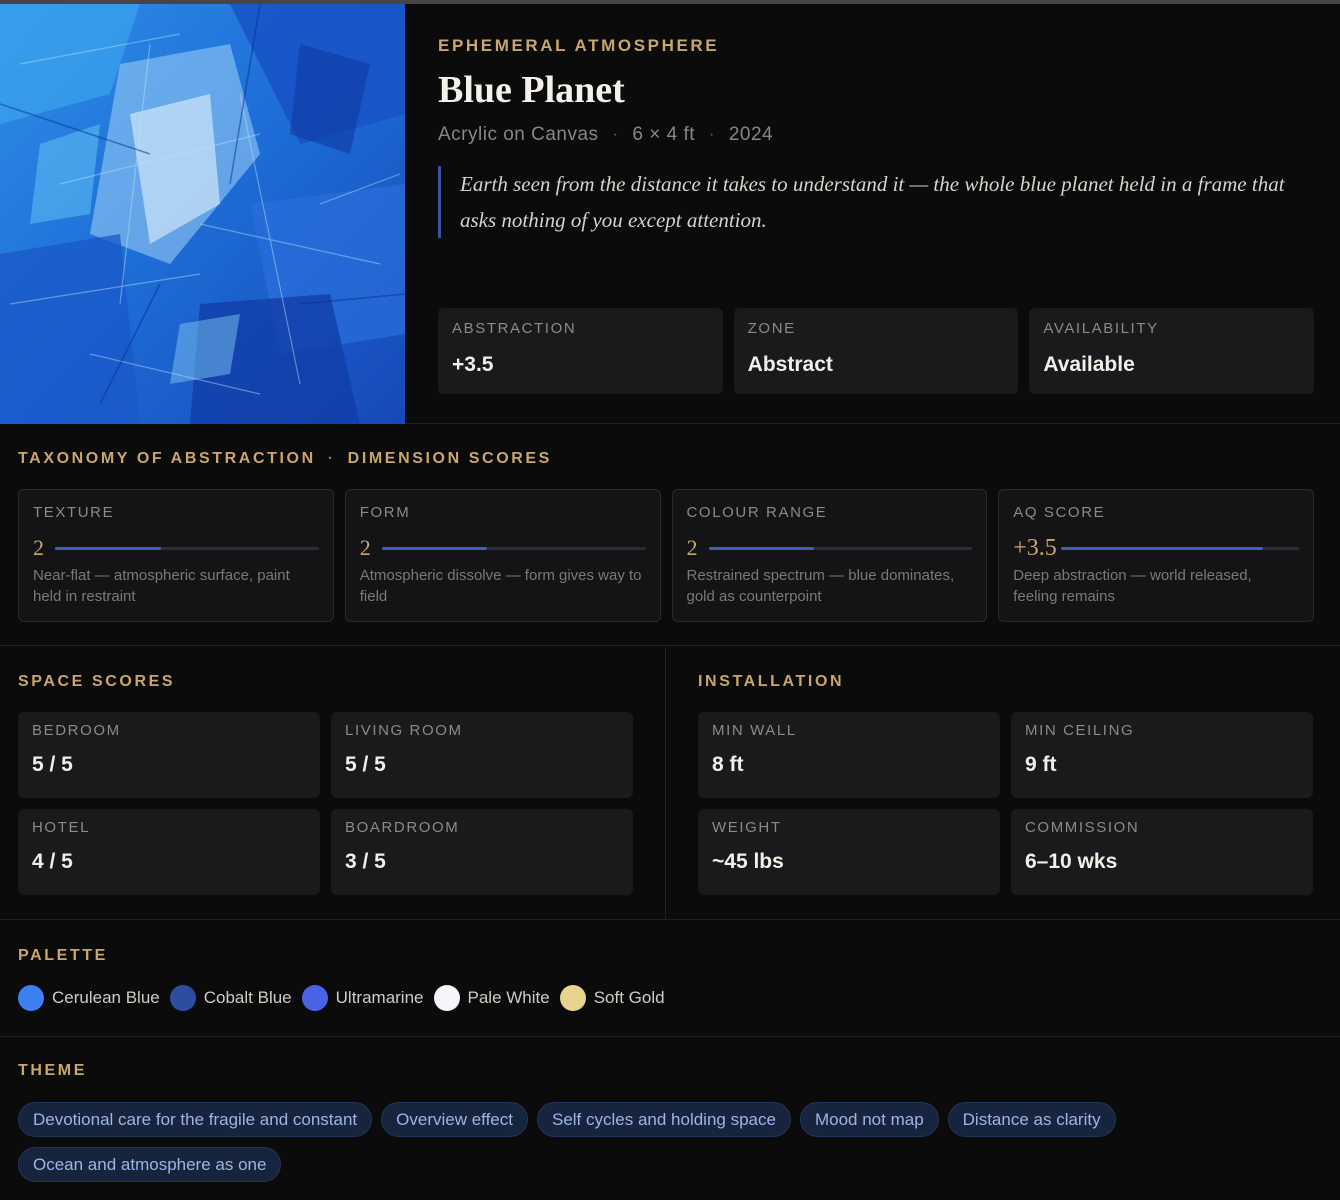 This screenshot has height=1200, width=1340. Describe the element at coordinates (402, 827) in the screenshot. I see `space-label: BOARDROOM` at that location.